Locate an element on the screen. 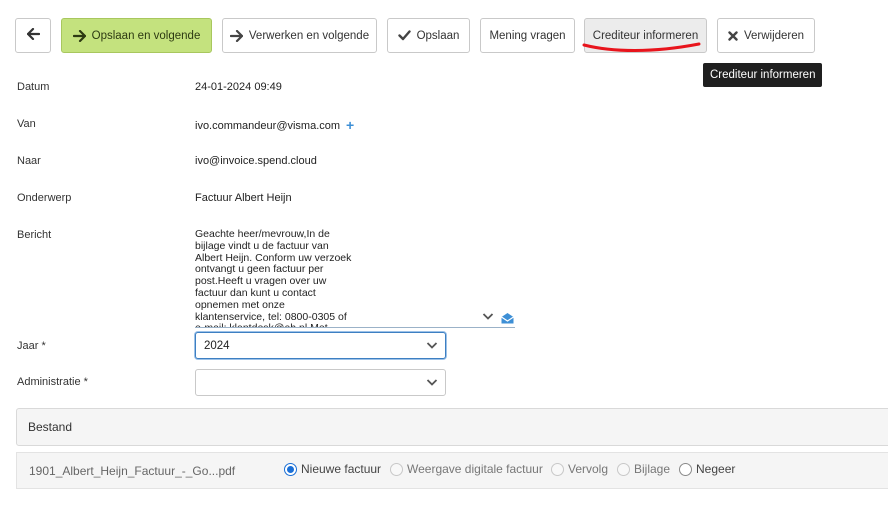  ask-opinion-button: Mening vragen is located at coordinates (527, 35).